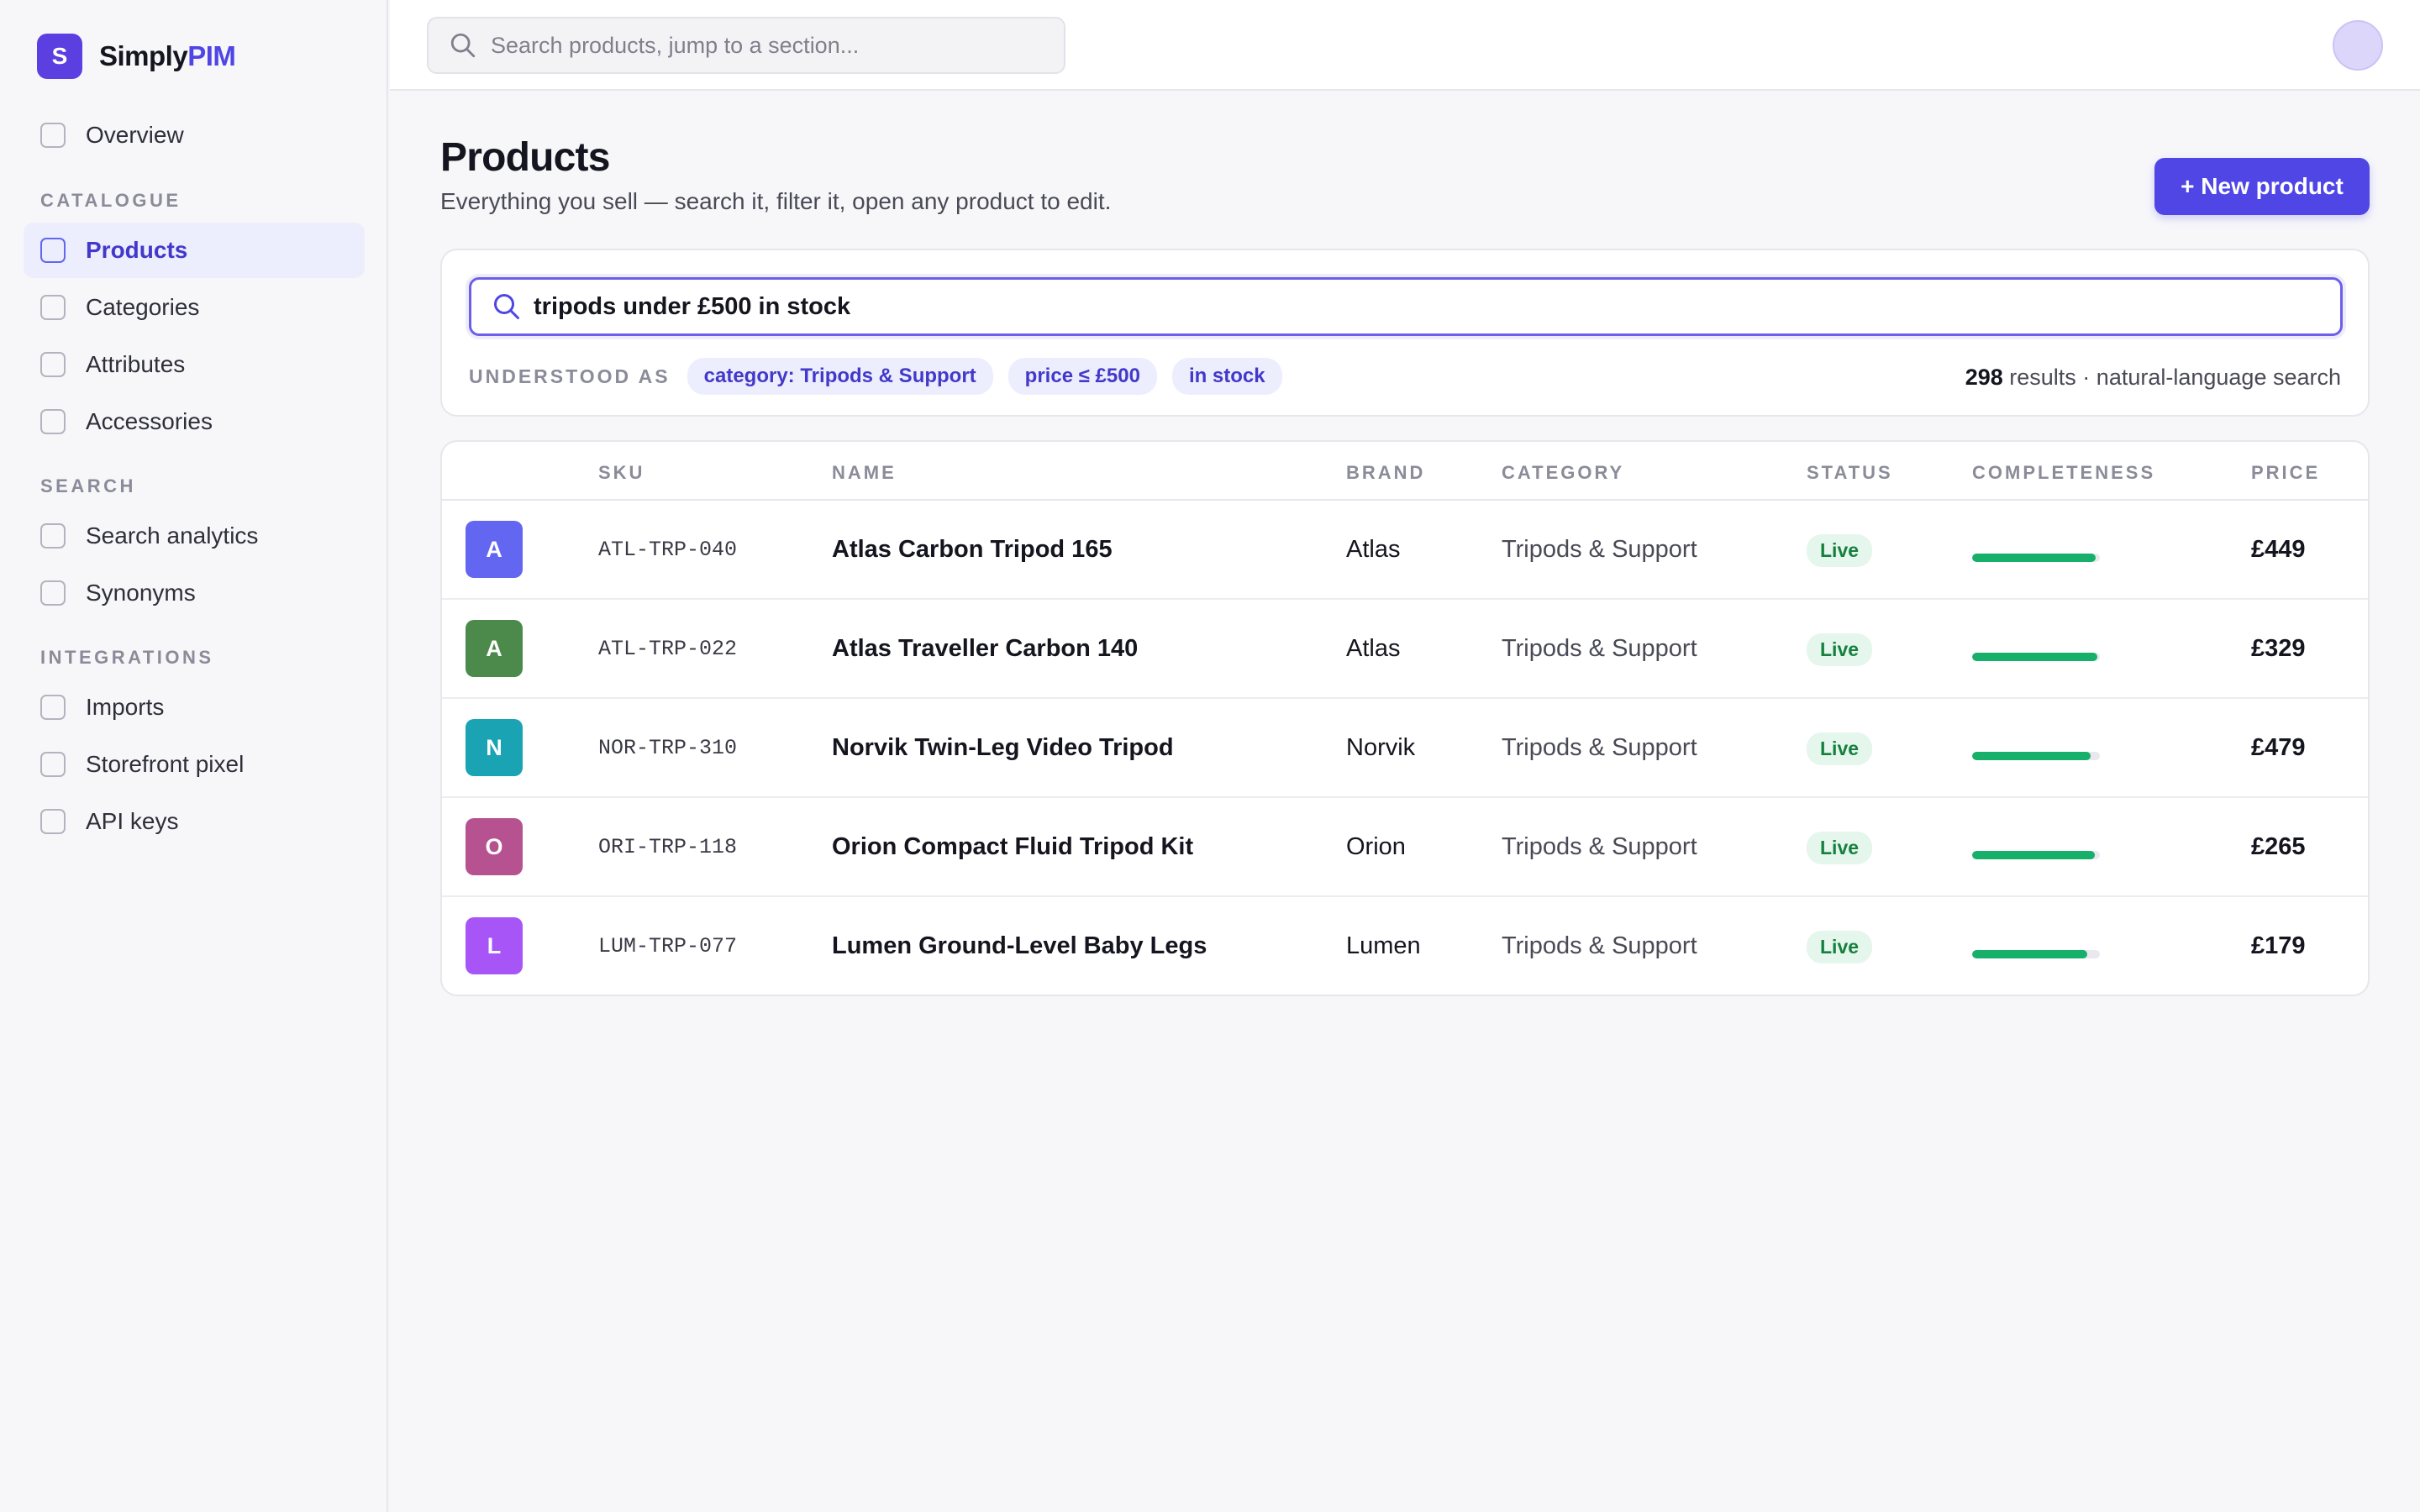 Image resolution: width=2420 pixels, height=1512 pixels. What do you see at coordinates (2285, 473) in the screenshot?
I see `column-header-price: PRICE` at bounding box center [2285, 473].